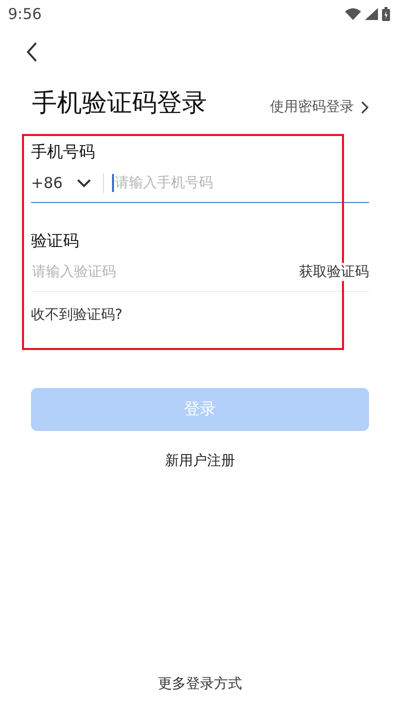 The width and height of the screenshot is (400, 711). Describe the element at coordinates (25, 14) in the screenshot. I see `status-time: 9:56` at that location.